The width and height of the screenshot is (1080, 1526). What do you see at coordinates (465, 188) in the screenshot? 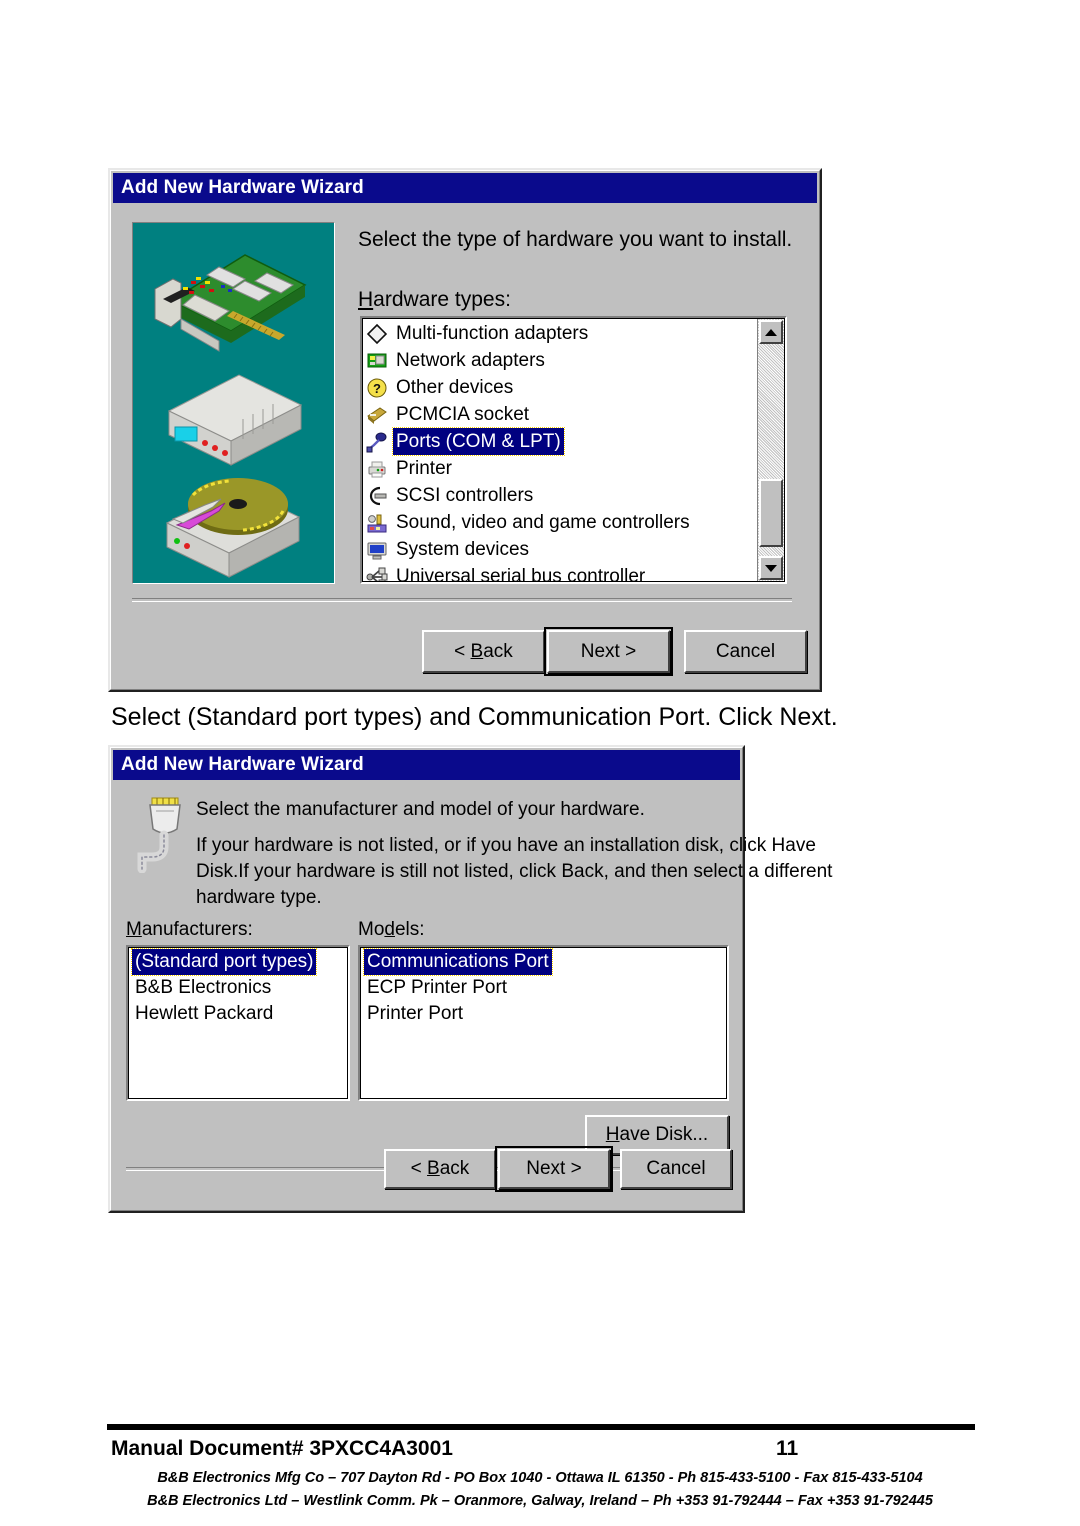
I see `dialog-1-titlebar: Add New Hardware Wizard` at bounding box center [465, 188].